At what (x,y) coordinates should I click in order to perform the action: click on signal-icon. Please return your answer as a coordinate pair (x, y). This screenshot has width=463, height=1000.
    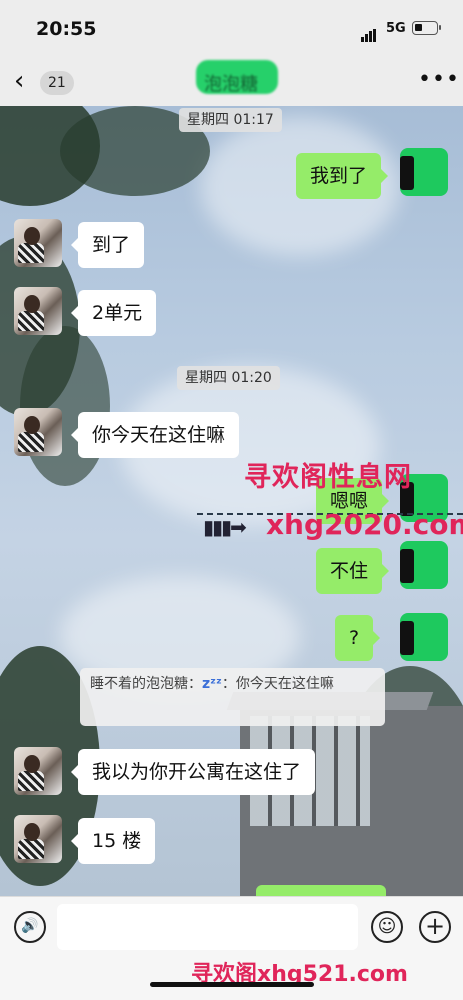
    Looking at the image, I should click on (369, 32).